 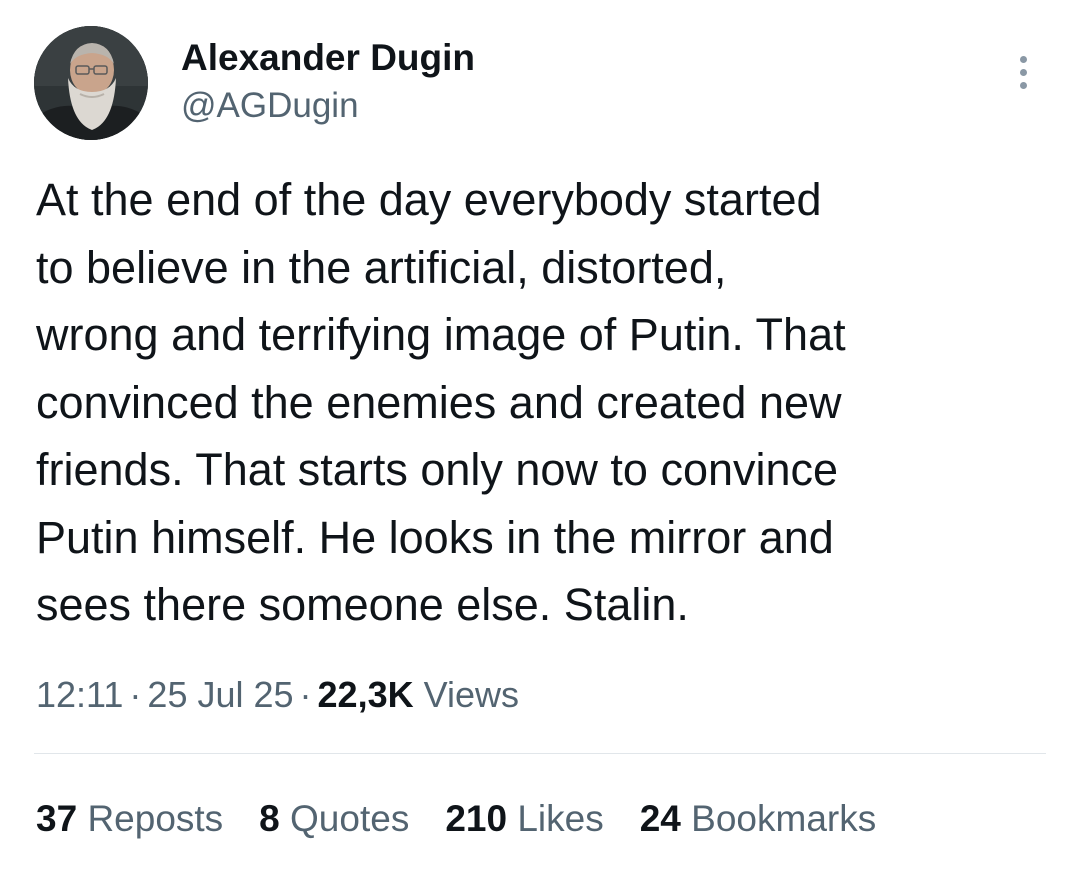 I want to click on tweet-date: 25 Jul 25, so click(x=220, y=694).